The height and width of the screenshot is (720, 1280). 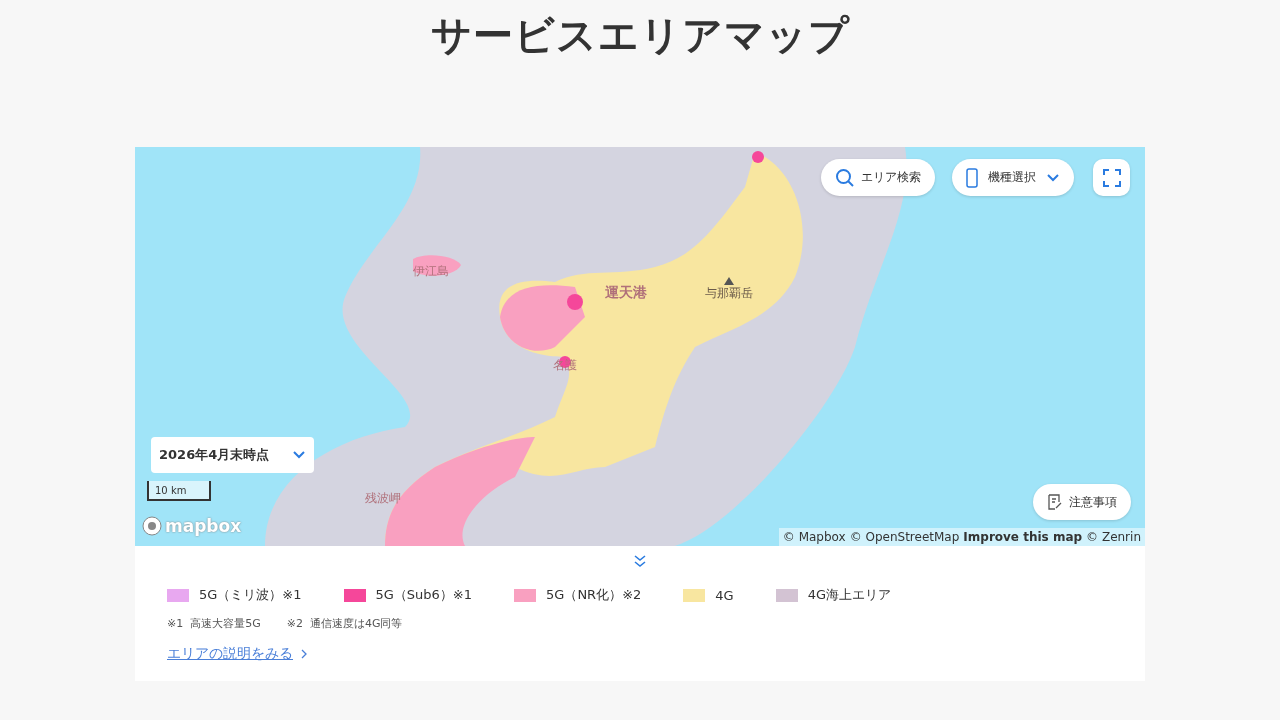 I want to click on place-label: 運天港, so click(x=626, y=293).